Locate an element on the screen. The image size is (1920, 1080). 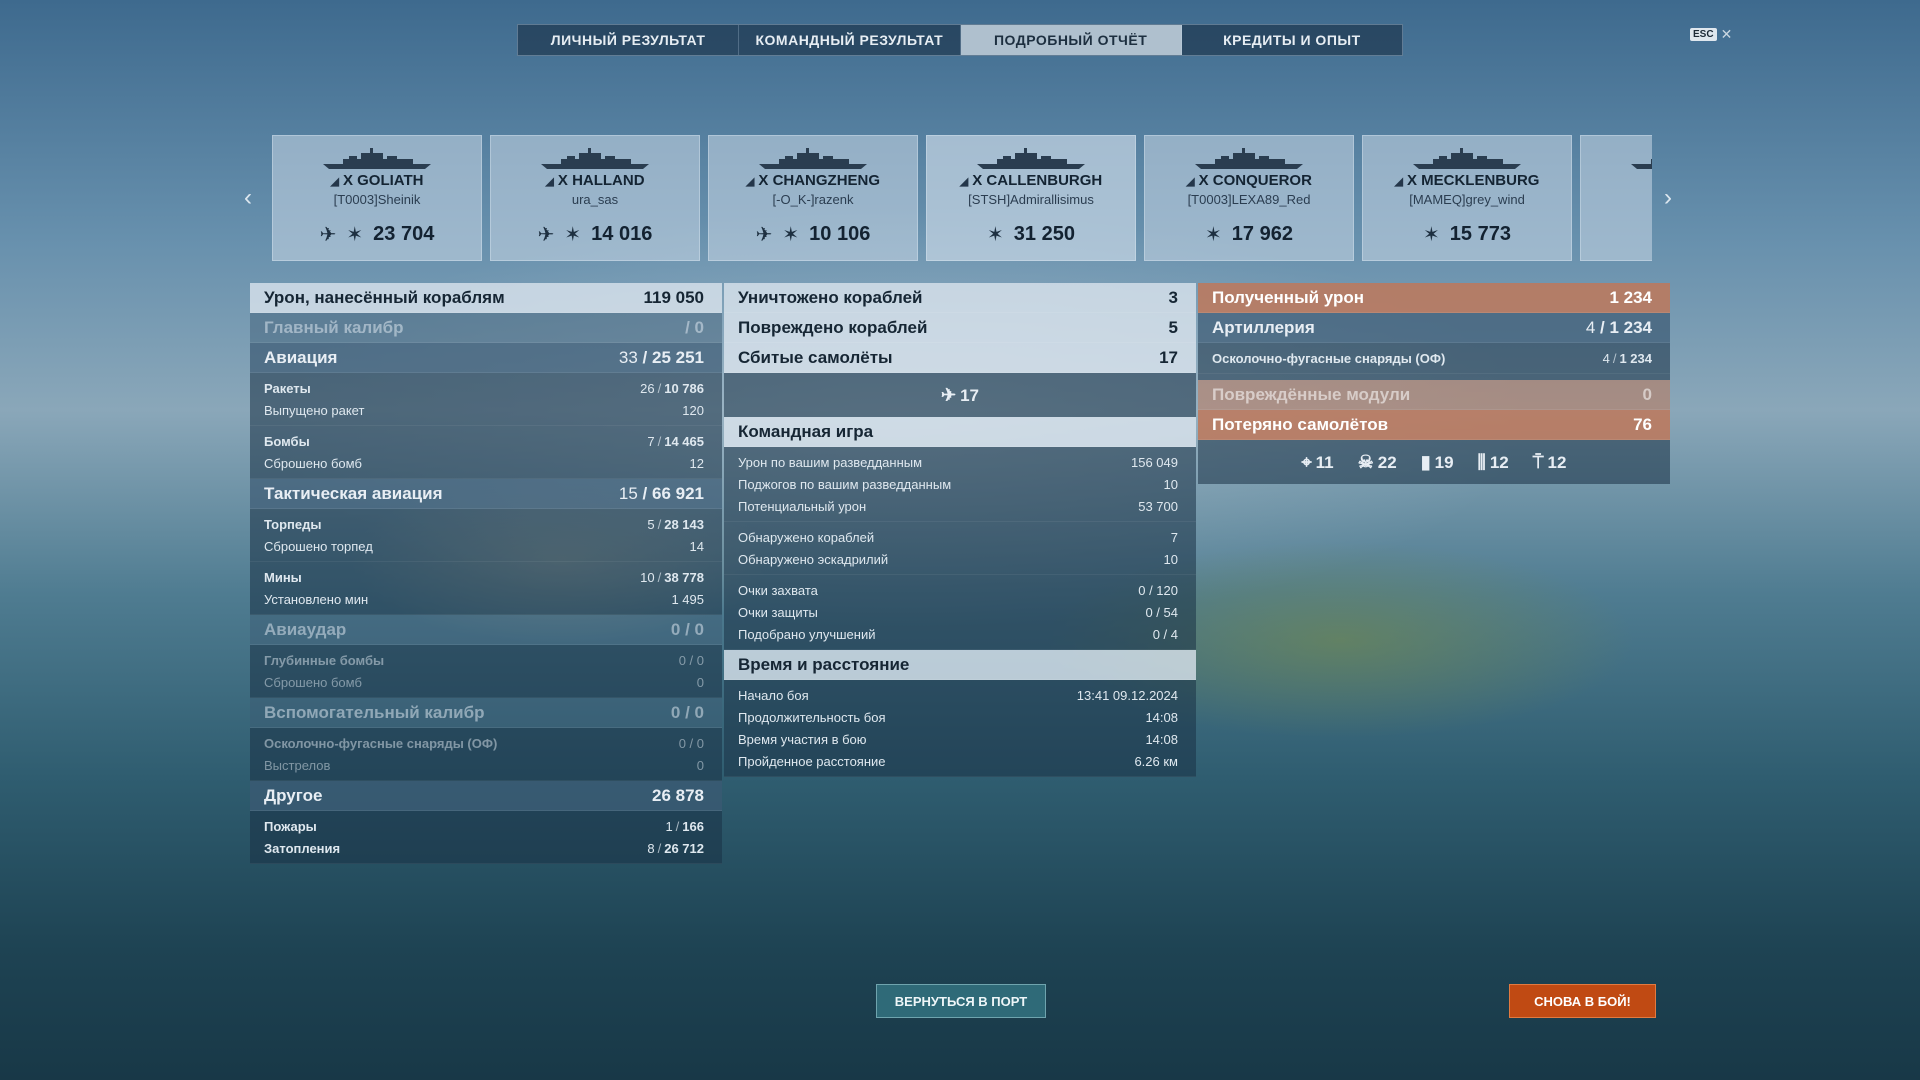
secondary-battery-header: Вспомогательный калибр 0 / 0 is located at coordinates (486, 713).